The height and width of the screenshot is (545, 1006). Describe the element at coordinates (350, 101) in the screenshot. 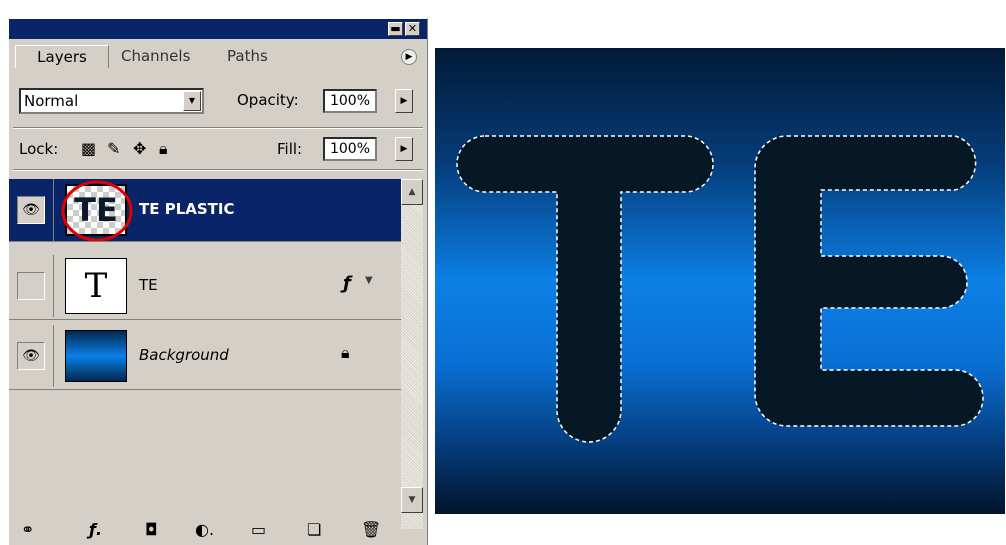

I see `opacity-input: 100%` at that location.